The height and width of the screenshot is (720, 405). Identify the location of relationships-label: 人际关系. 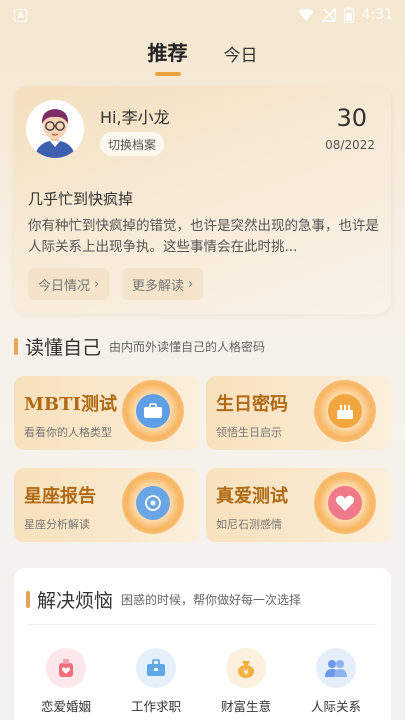
(335, 706).